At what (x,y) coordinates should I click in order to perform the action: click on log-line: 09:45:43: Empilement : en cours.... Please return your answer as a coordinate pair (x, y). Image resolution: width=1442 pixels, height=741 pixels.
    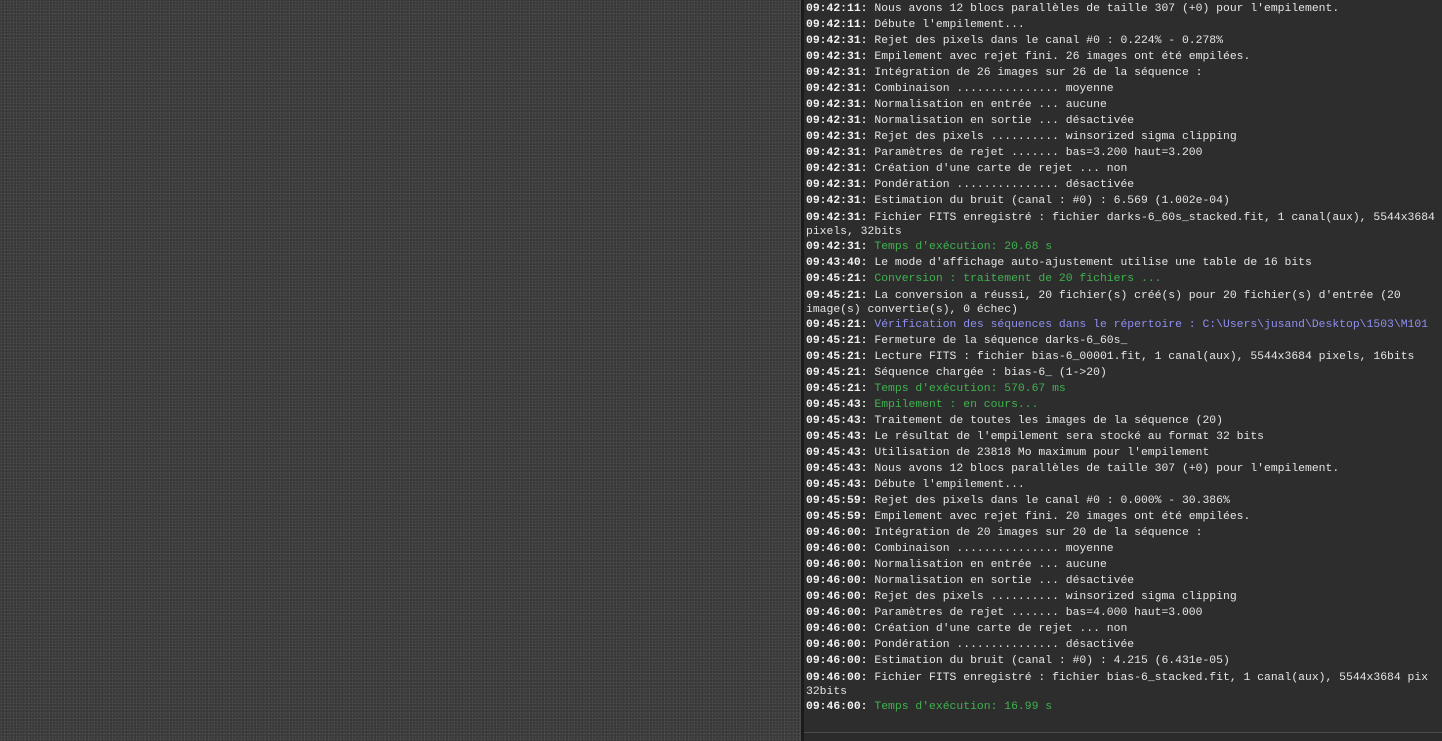
    Looking at the image, I should click on (1124, 405).